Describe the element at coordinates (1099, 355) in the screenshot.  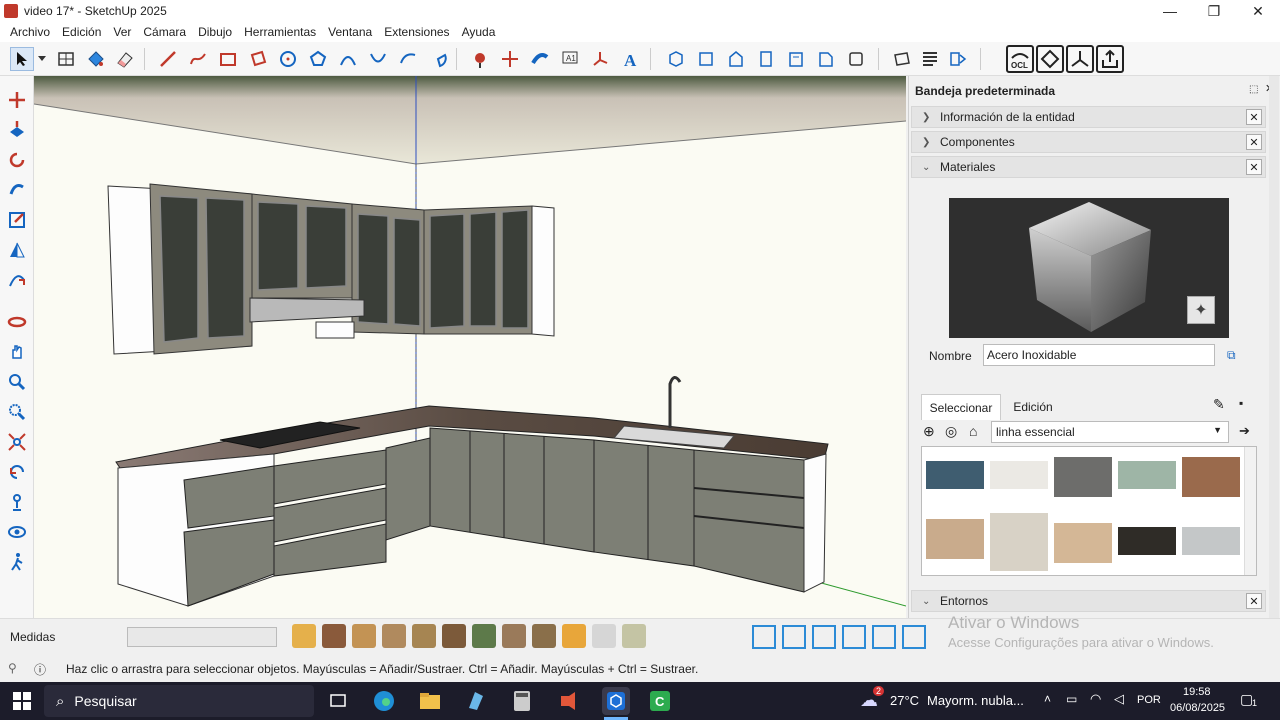
I see `material-name-field: Acero Inoxidable` at that location.